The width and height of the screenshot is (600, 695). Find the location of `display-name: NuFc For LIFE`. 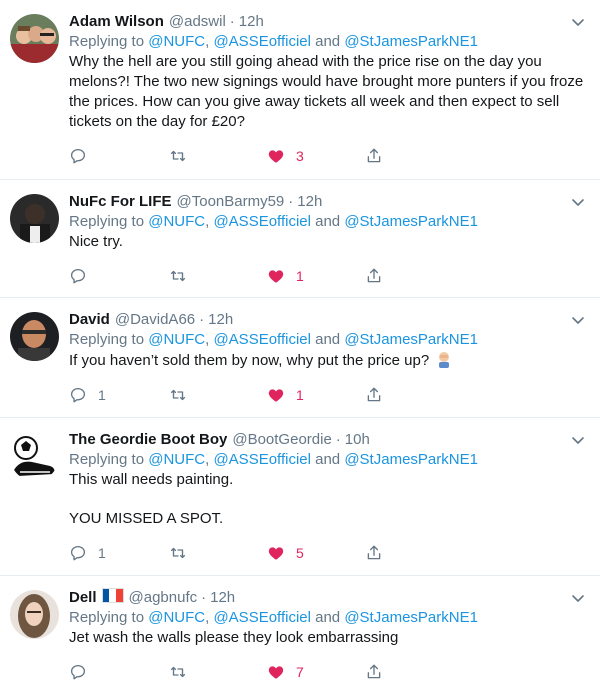

display-name: NuFc For LIFE is located at coordinates (120, 202).